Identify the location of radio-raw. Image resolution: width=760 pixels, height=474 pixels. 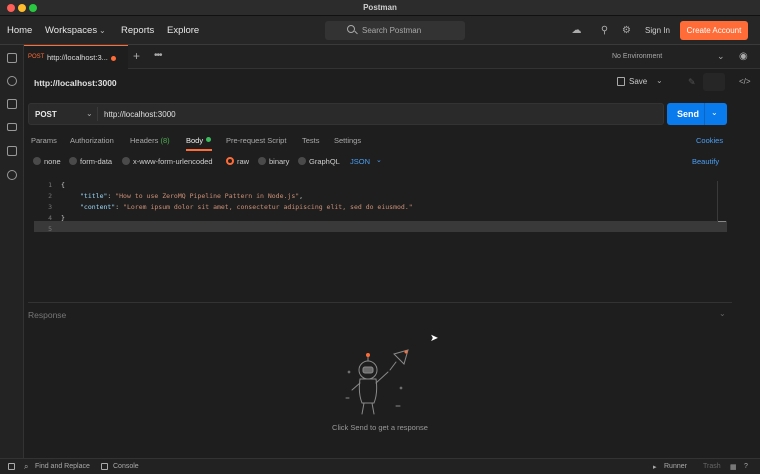
(230, 161).